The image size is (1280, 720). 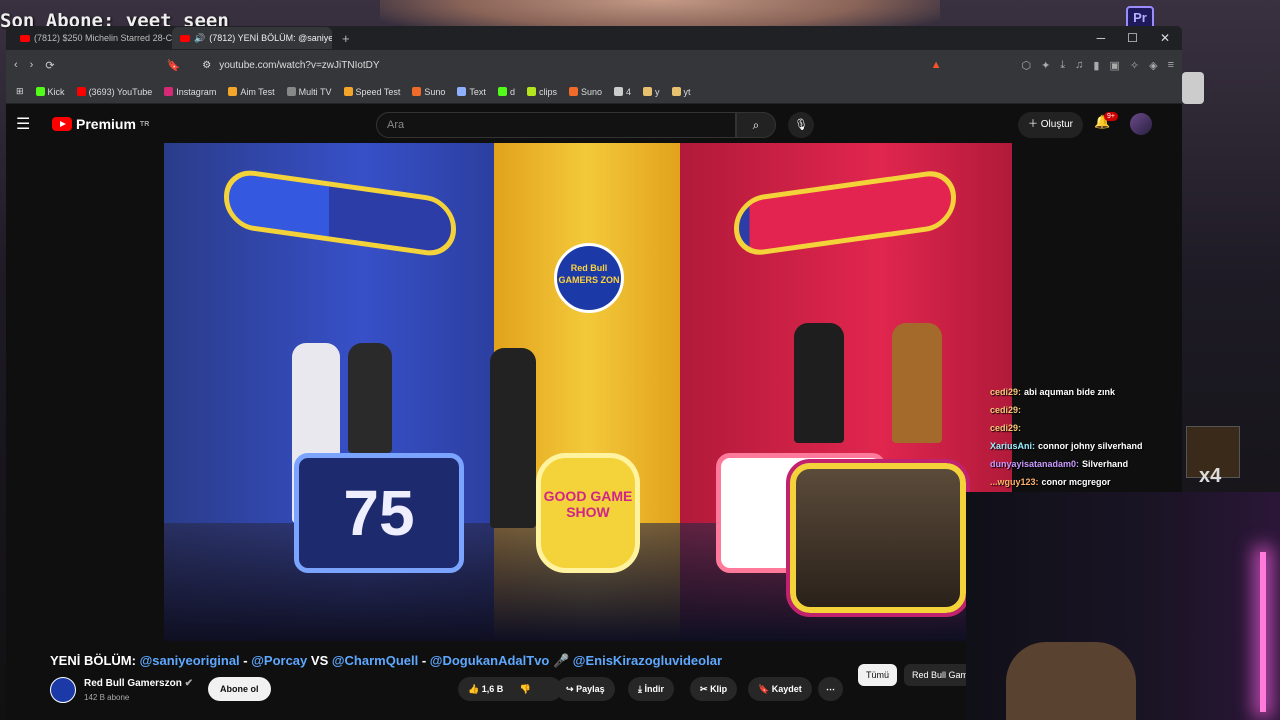 I want to click on search-icon: ⌕, so click(x=756, y=125).